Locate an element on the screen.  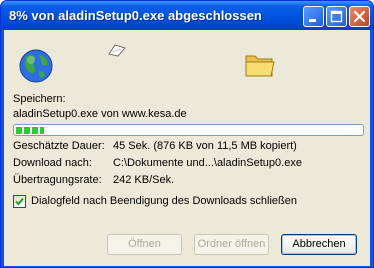
file-source-text: aladinSetup0.exe von www.kesa.de is located at coordinates (100, 114).